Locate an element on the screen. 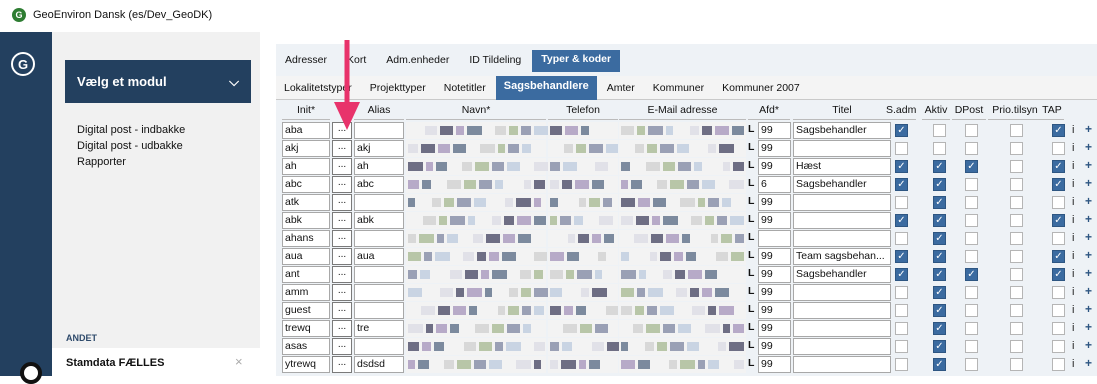  column-header-aktiv: Aktiv is located at coordinates (936, 112).